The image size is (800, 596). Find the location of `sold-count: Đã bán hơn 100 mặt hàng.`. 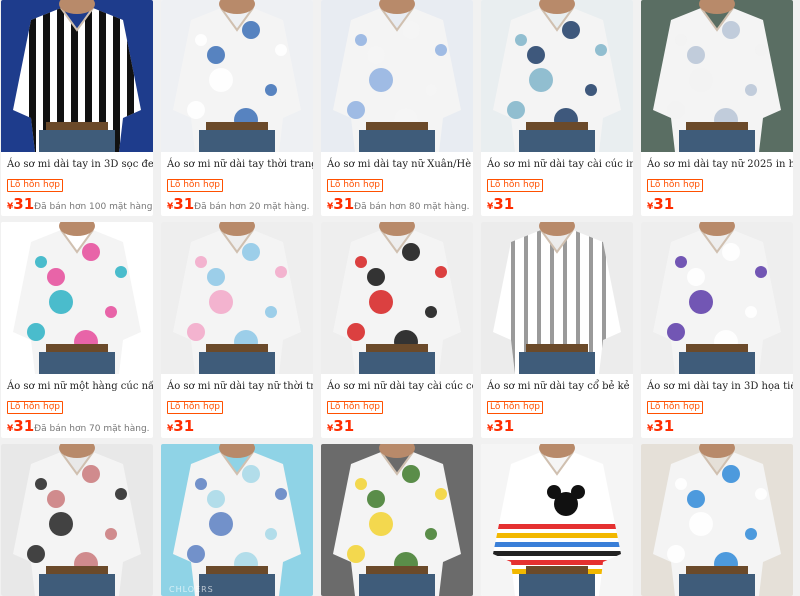

sold-count: Đã bán hơn 100 mặt hàng. is located at coordinates (93, 207).